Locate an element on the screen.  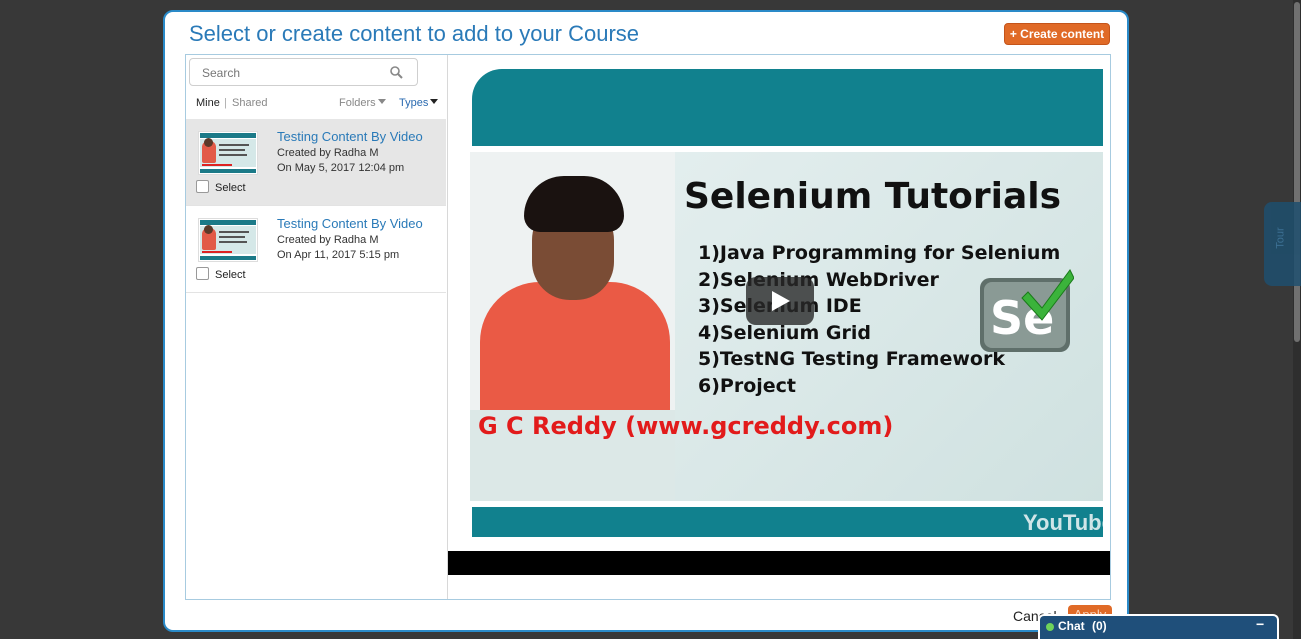
chat-label: Chat is located at coordinates (1071, 626).